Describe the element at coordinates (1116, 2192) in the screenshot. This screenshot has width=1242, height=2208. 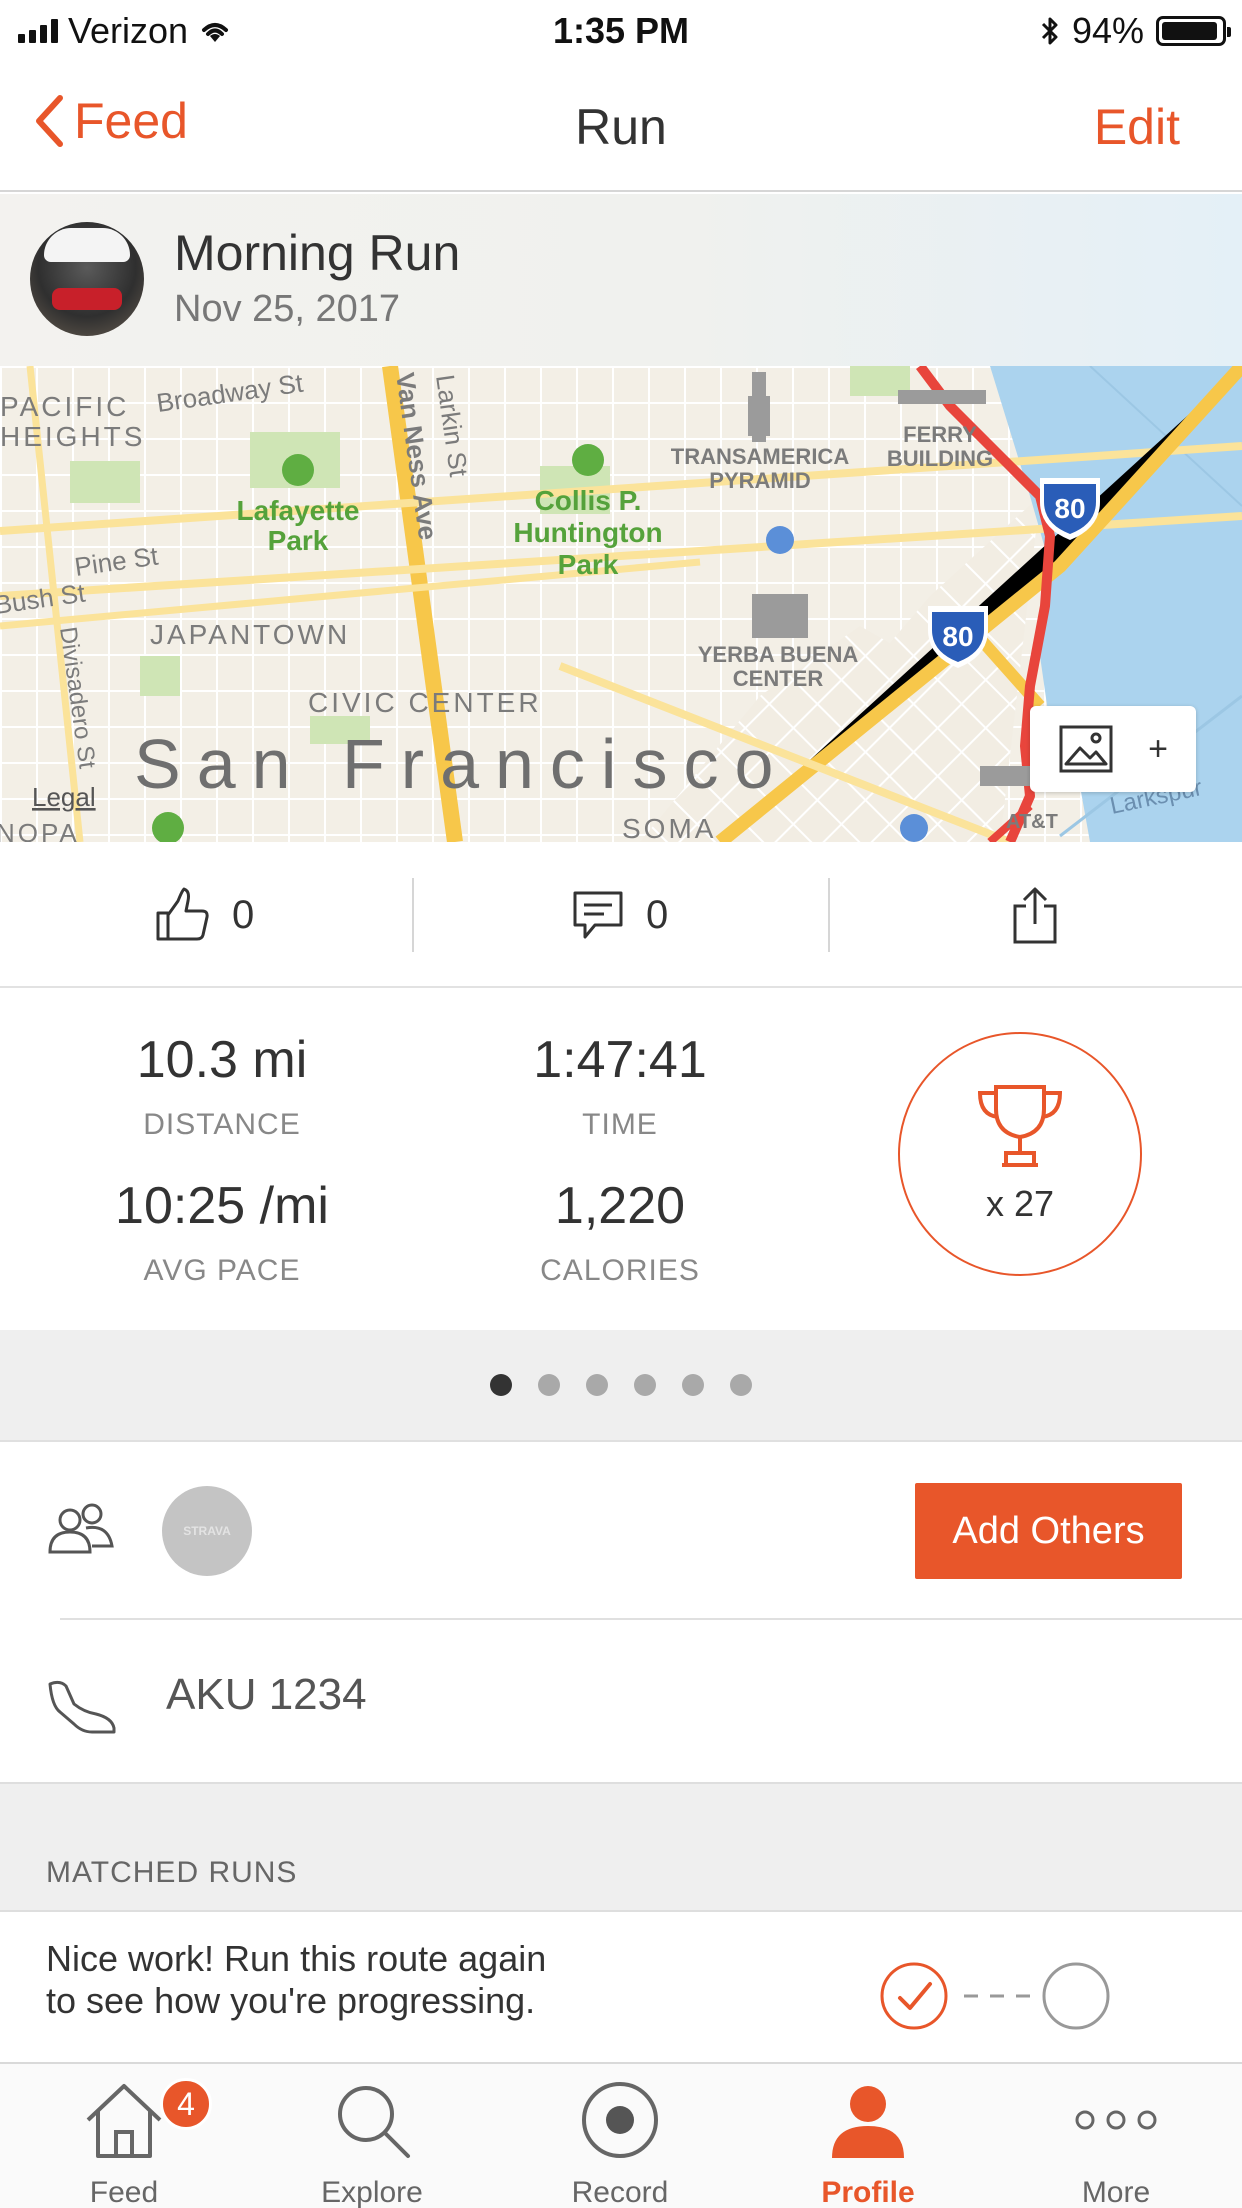
I see `tab-label: More` at that location.